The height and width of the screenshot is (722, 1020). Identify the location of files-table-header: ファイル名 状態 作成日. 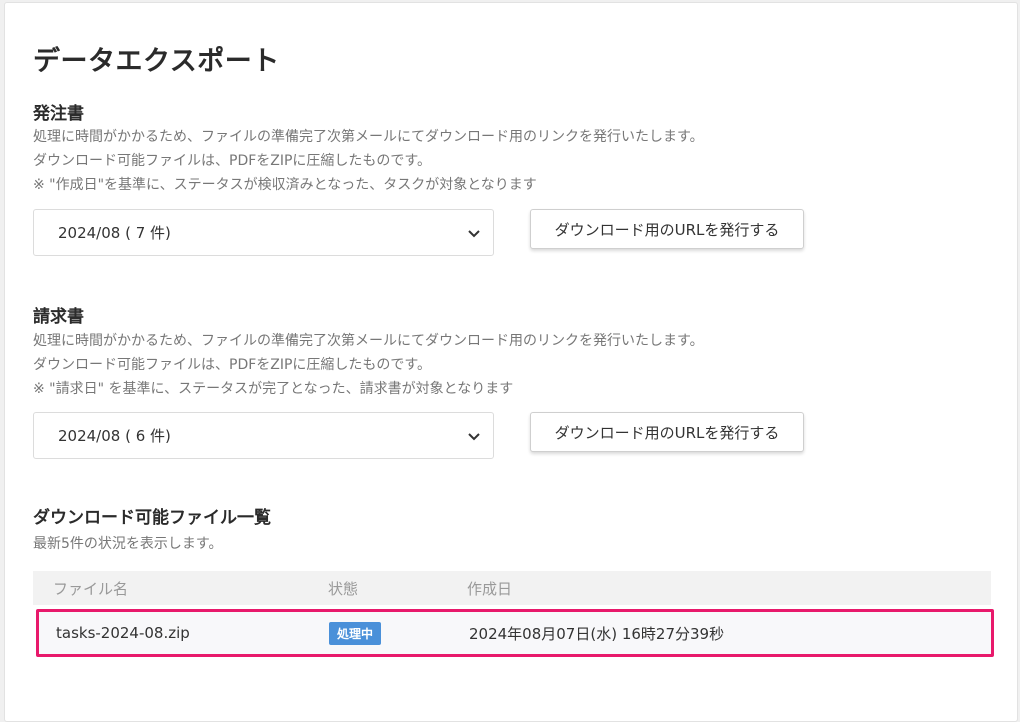
(512, 588).